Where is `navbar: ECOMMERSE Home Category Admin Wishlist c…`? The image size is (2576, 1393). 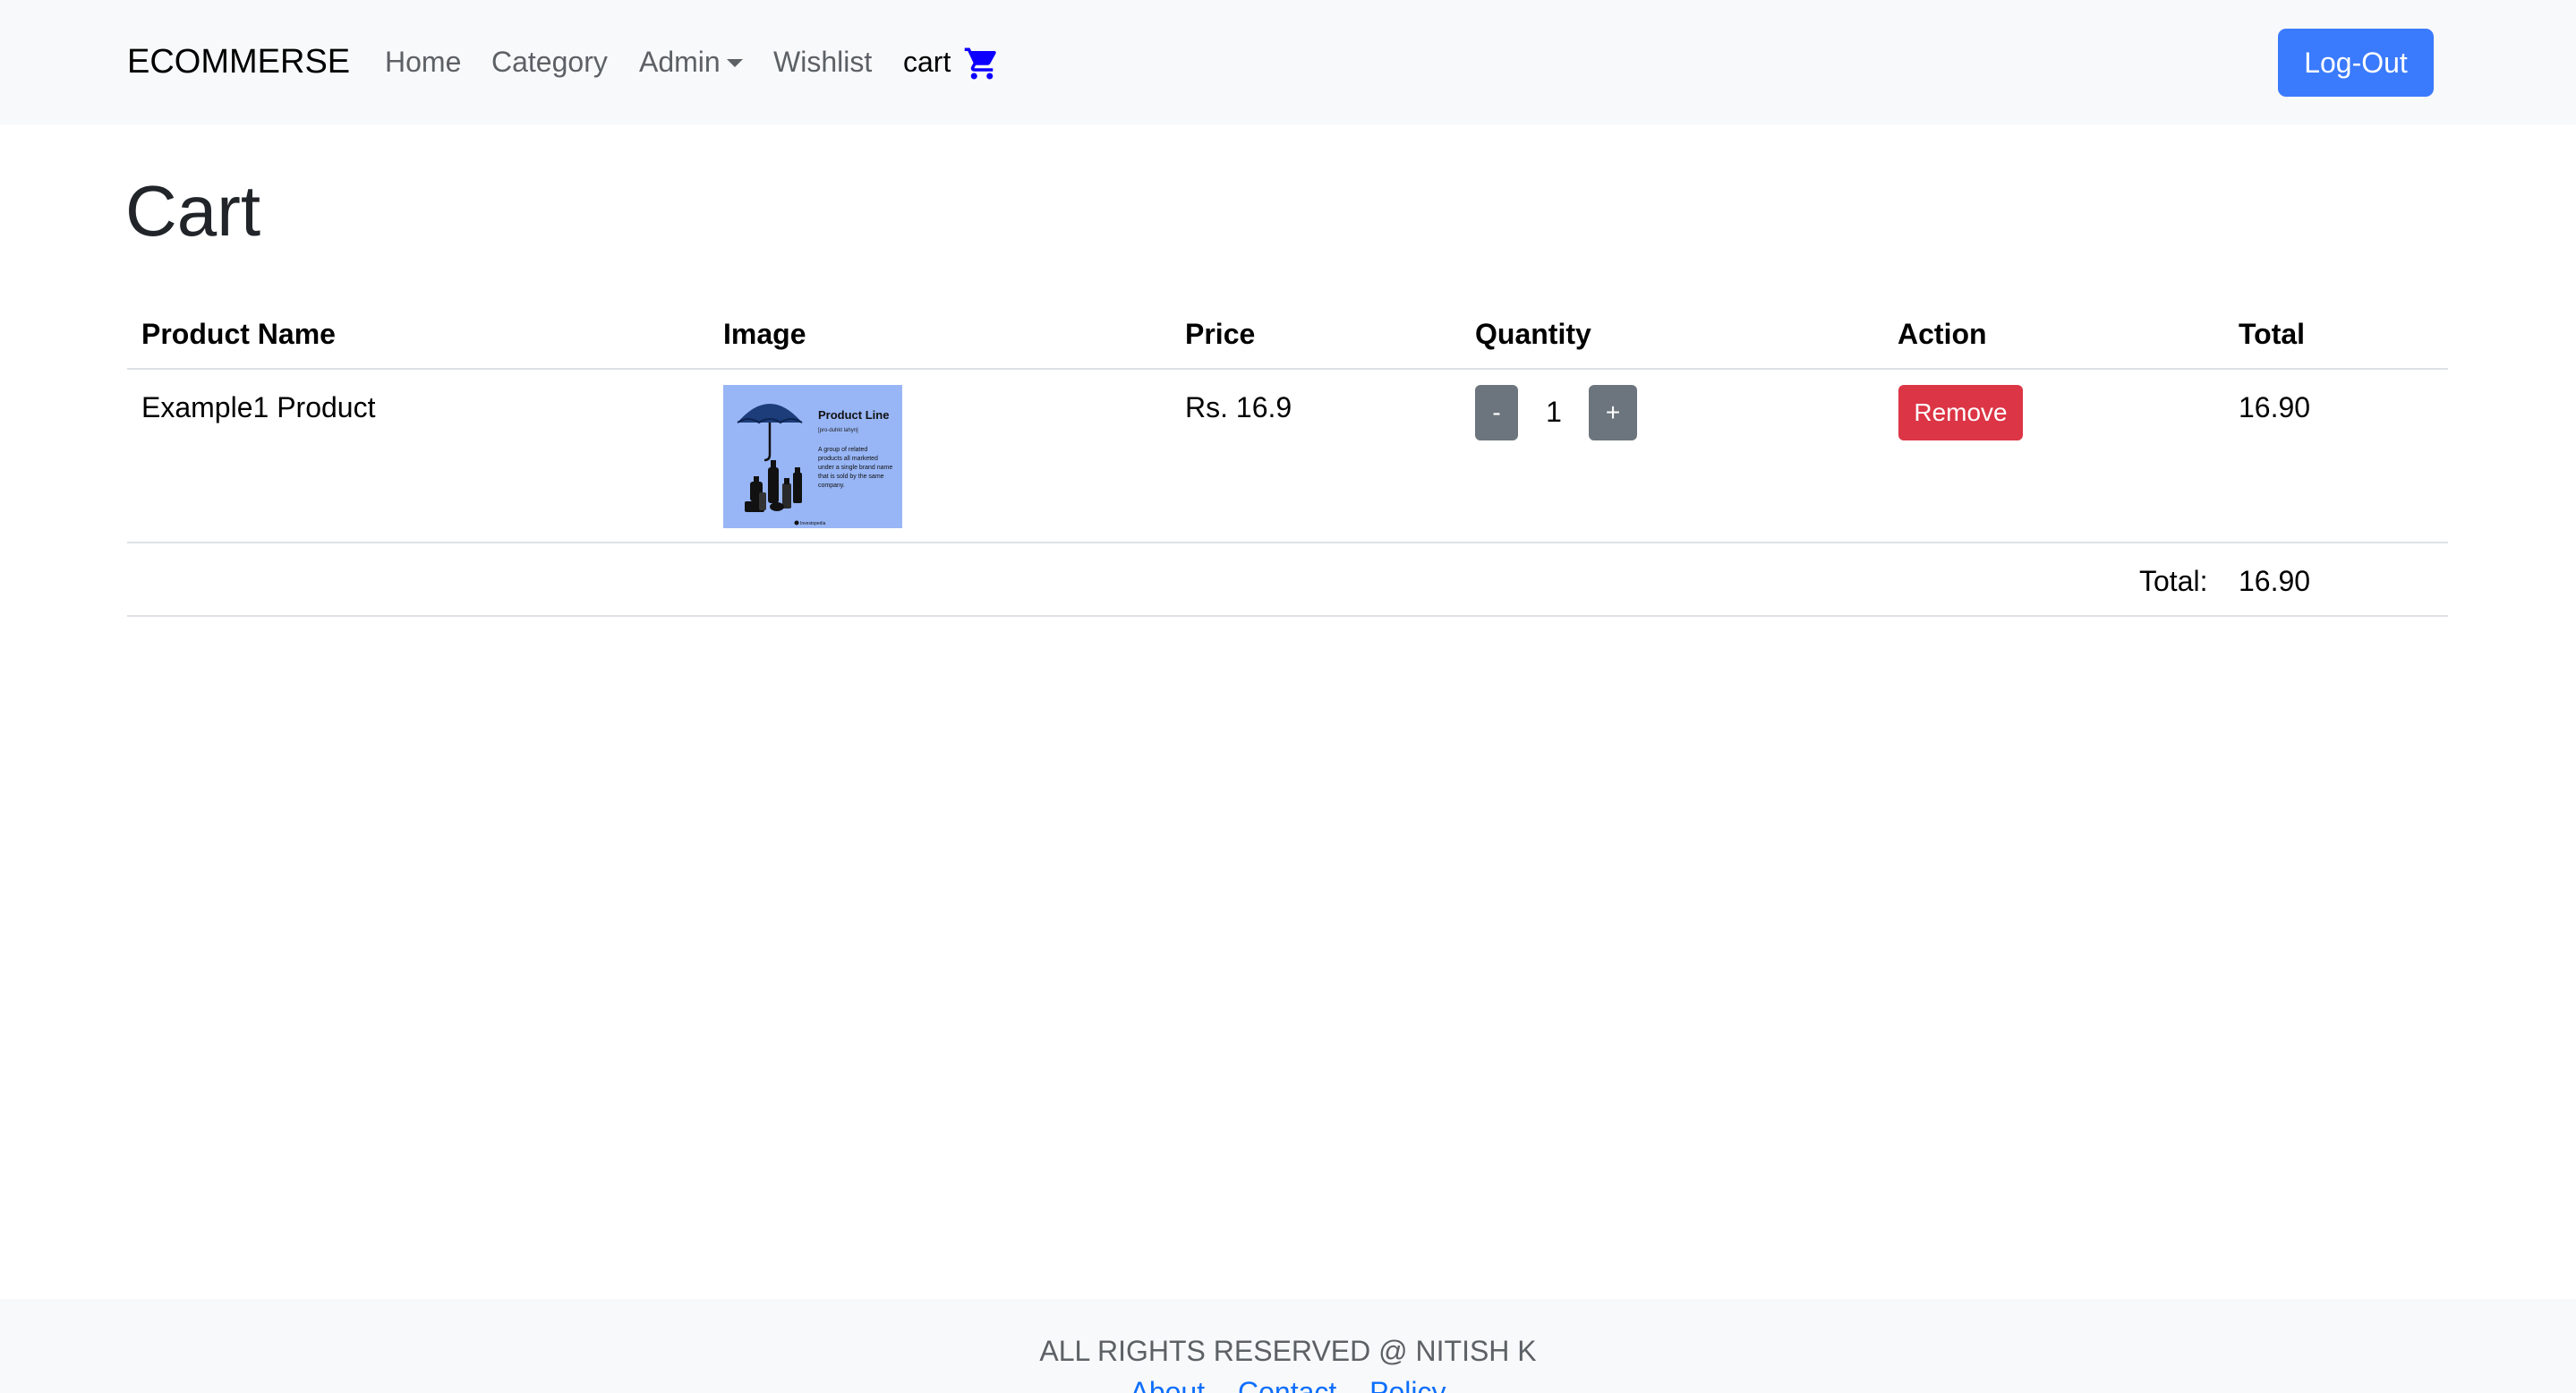 navbar: ECOMMERSE Home Category Admin Wishlist c… is located at coordinates (1288, 62).